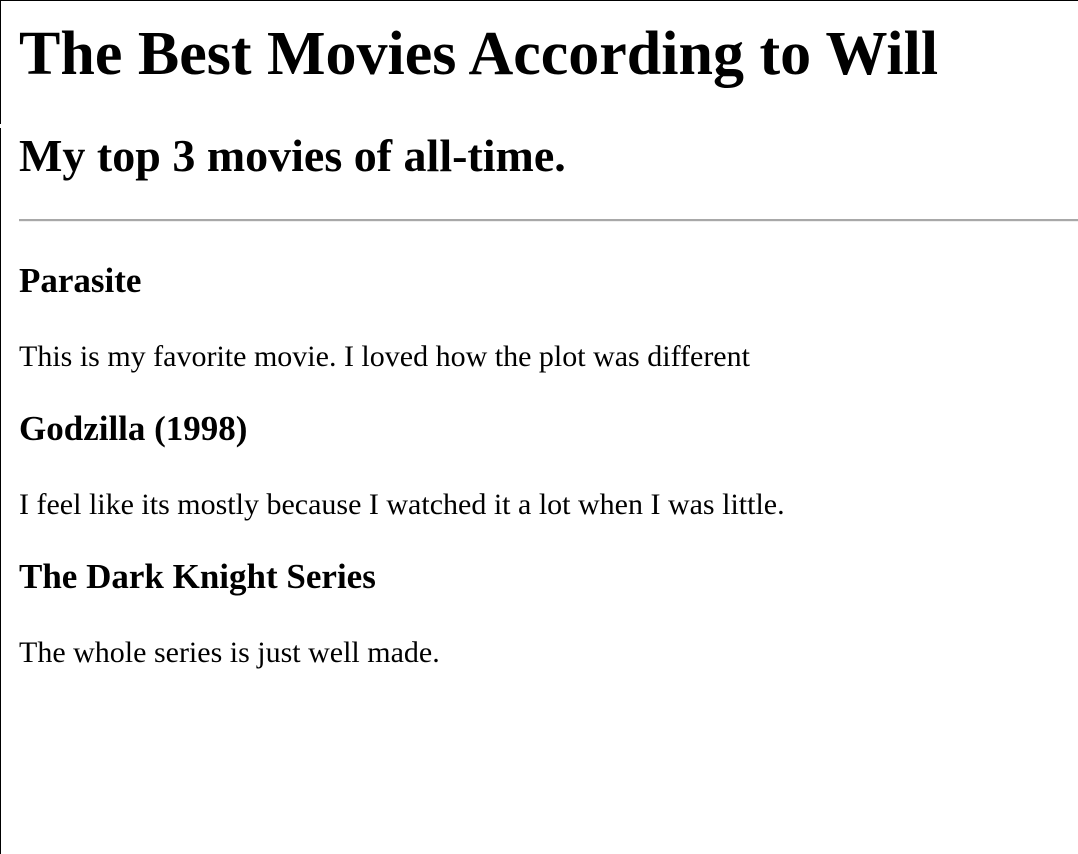  Describe the element at coordinates (133, 428) in the screenshot. I see `movie-title: Godzilla (1998)` at that location.